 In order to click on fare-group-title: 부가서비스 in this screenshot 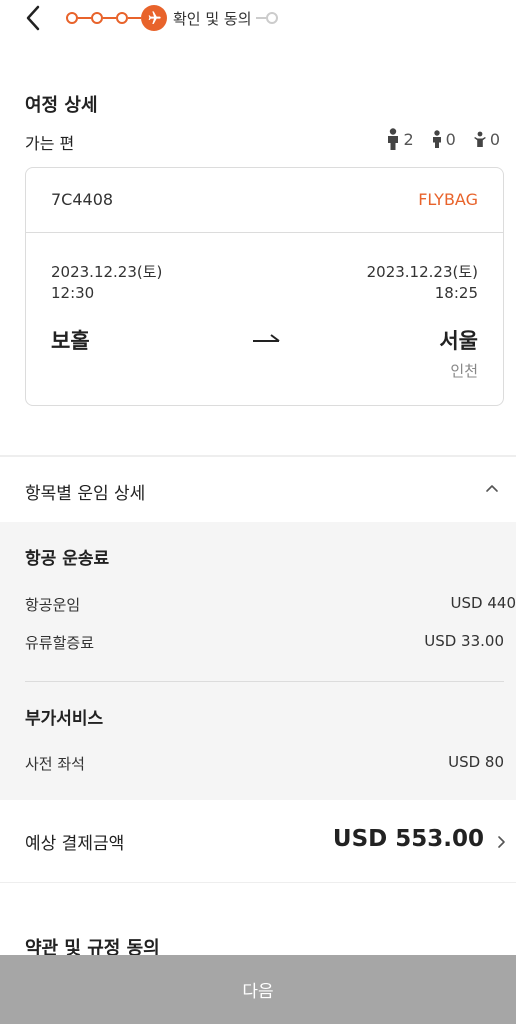, I will do `click(64, 719)`.